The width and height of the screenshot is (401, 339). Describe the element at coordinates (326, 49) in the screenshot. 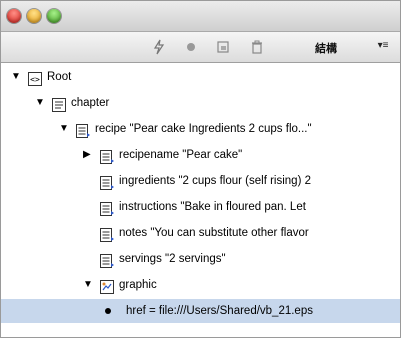

I see `structure-label: 結構` at that location.